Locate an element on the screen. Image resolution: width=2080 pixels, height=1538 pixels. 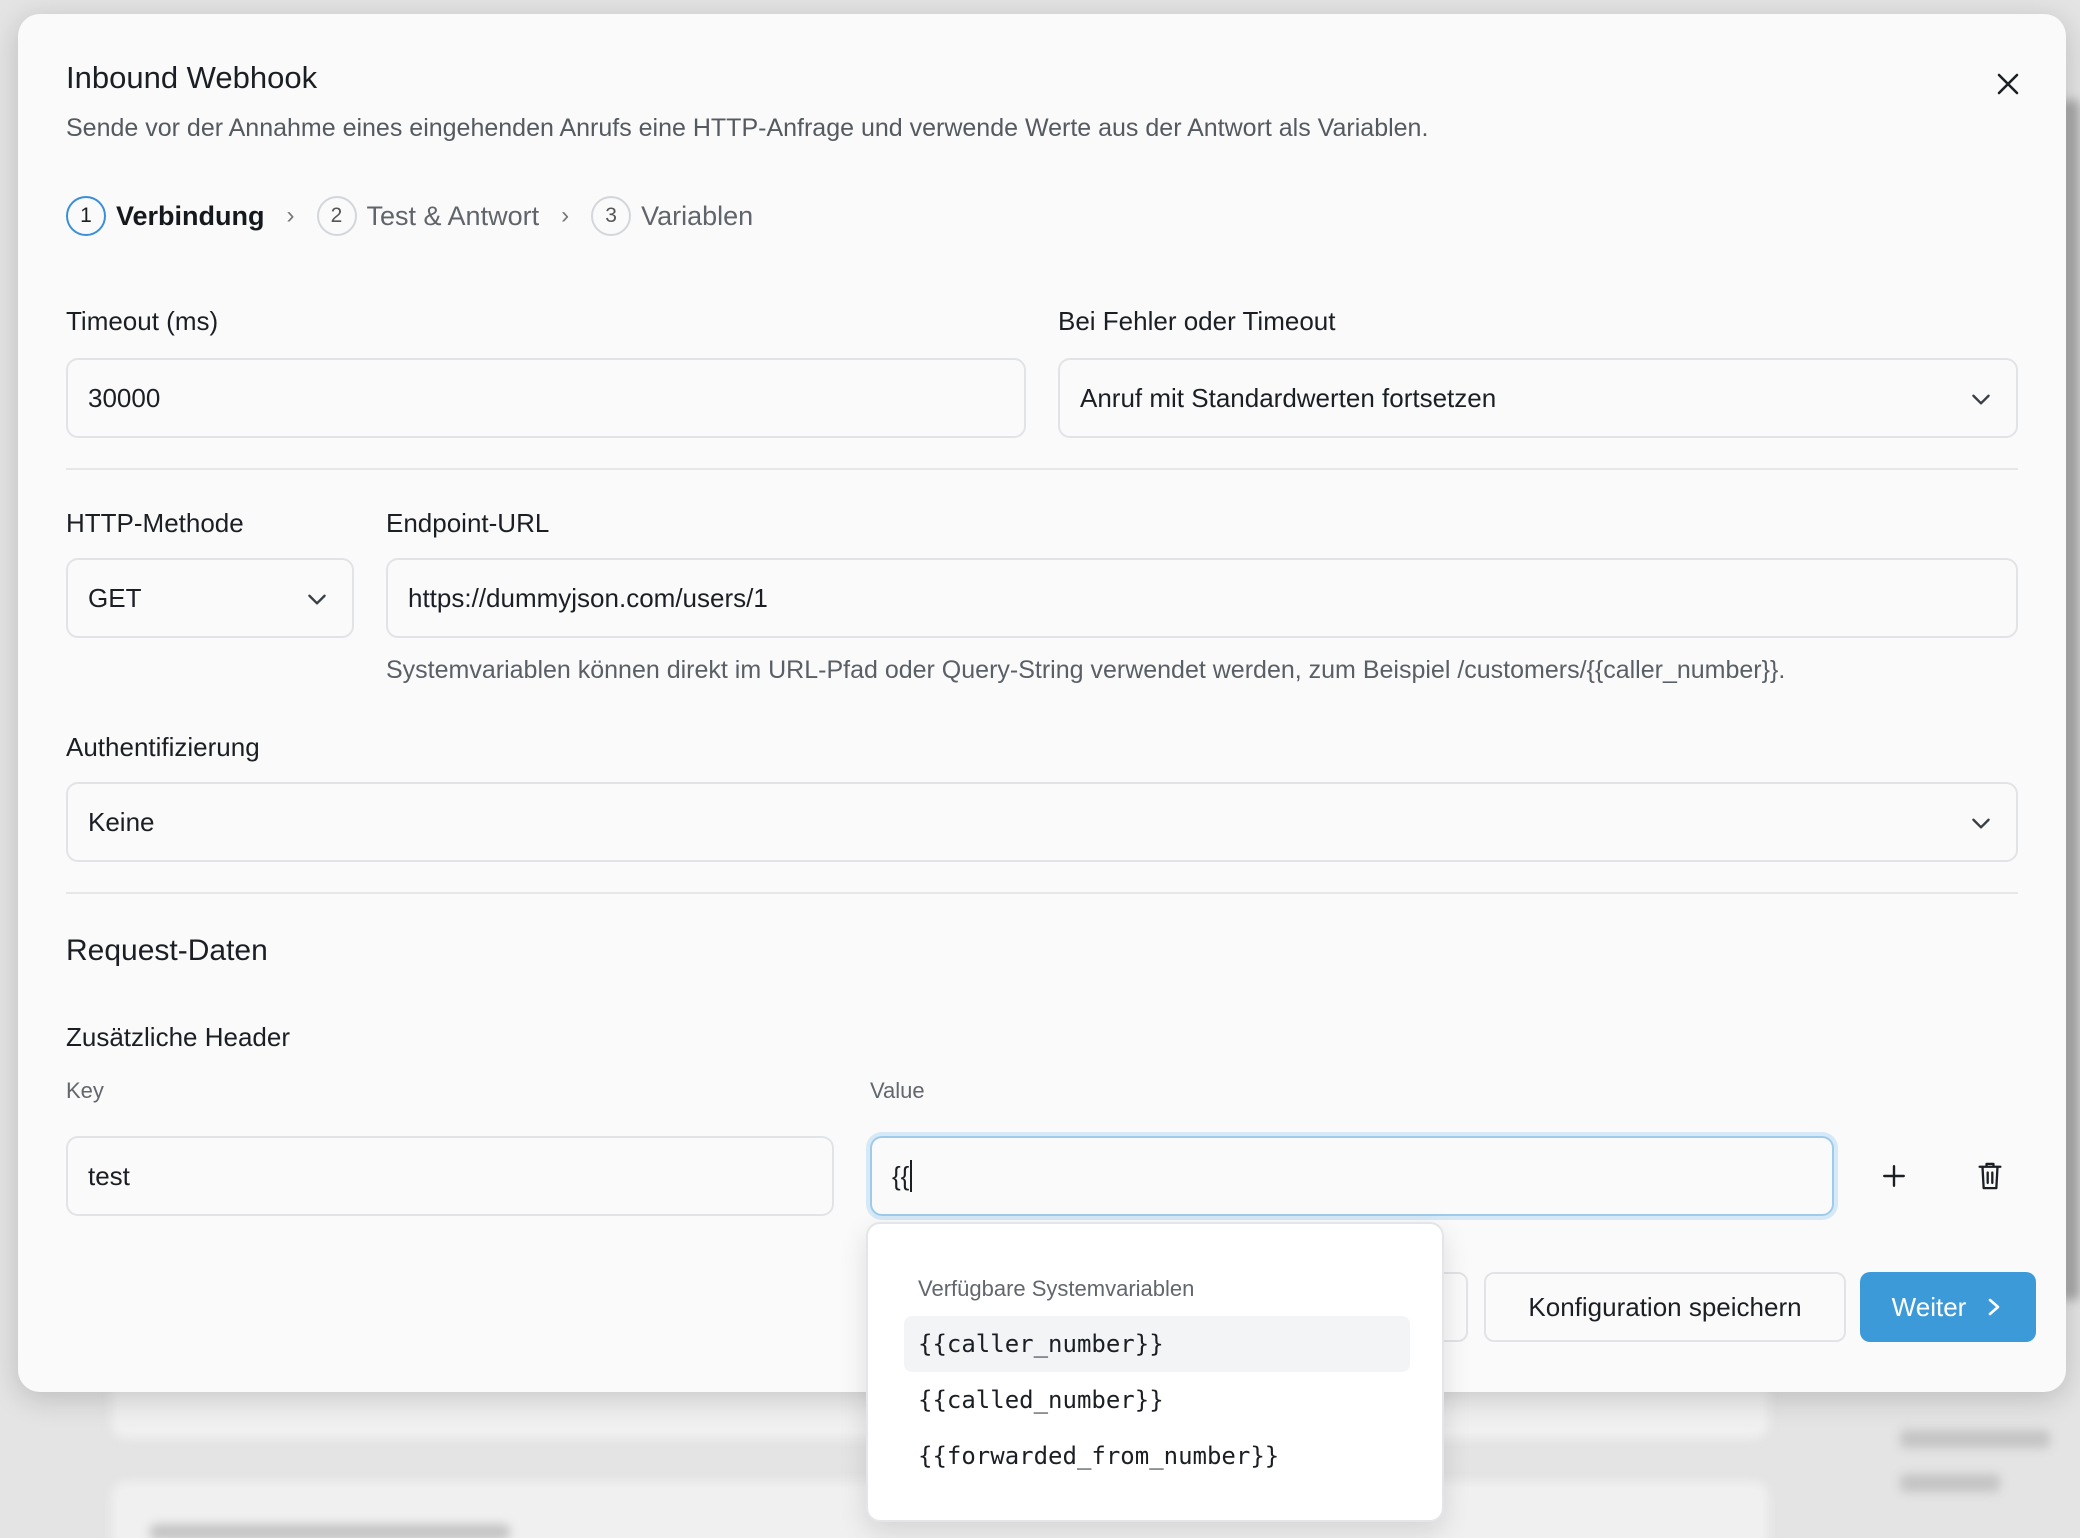
step-label: Test & Antwort is located at coordinates (453, 215).